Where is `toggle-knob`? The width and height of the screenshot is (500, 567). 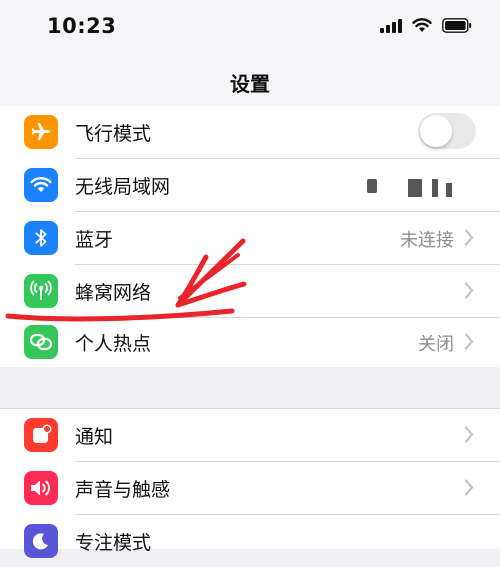
toggle-knob is located at coordinates (436, 131).